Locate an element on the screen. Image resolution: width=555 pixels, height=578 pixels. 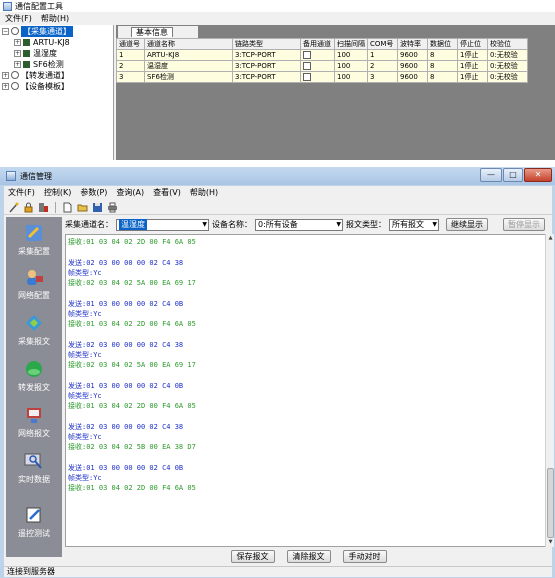
tree-node-artu: + ARTU-KJ8 is located at coordinates (42, 42).